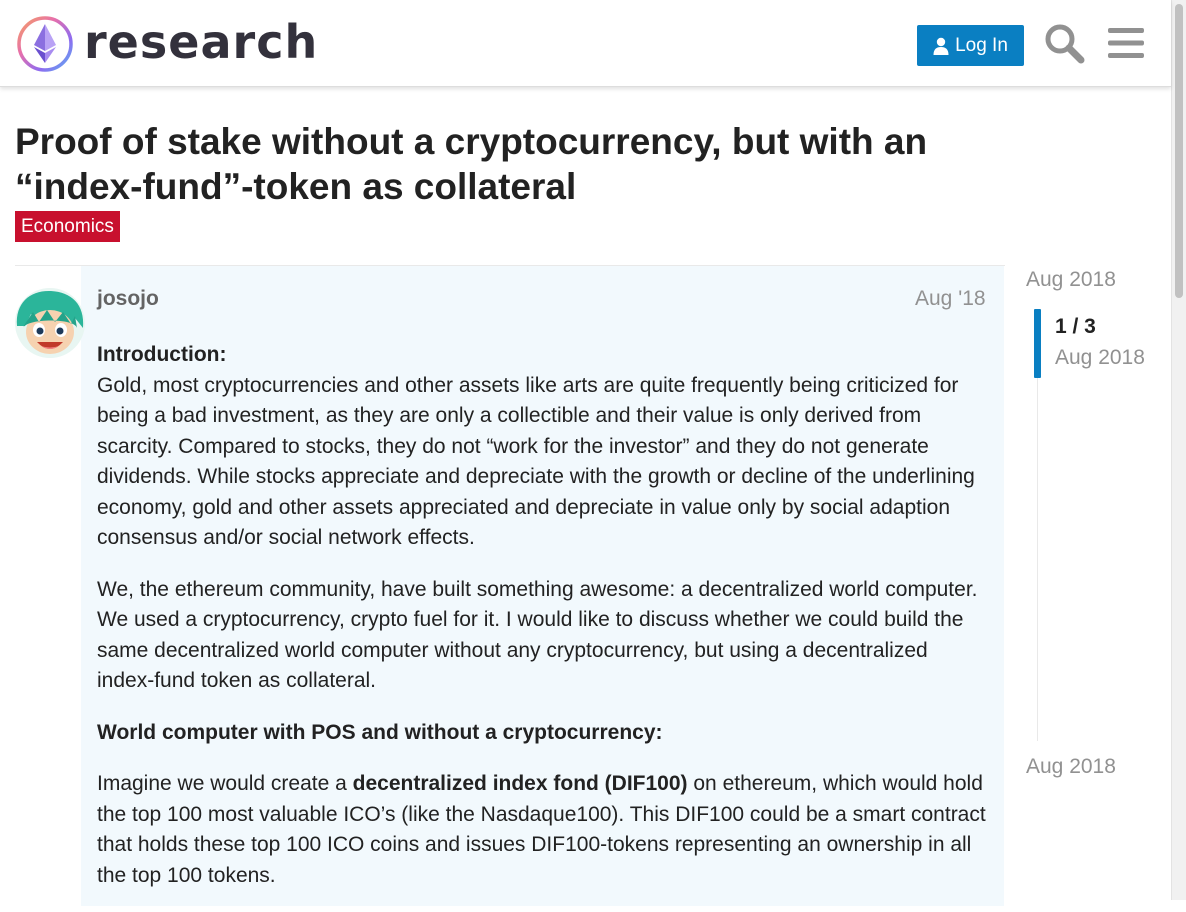 The height and width of the screenshot is (912, 1186). What do you see at coordinates (1064, 43) in the screenshot?
I see `search-icon` at bounding box center [1064, 43].